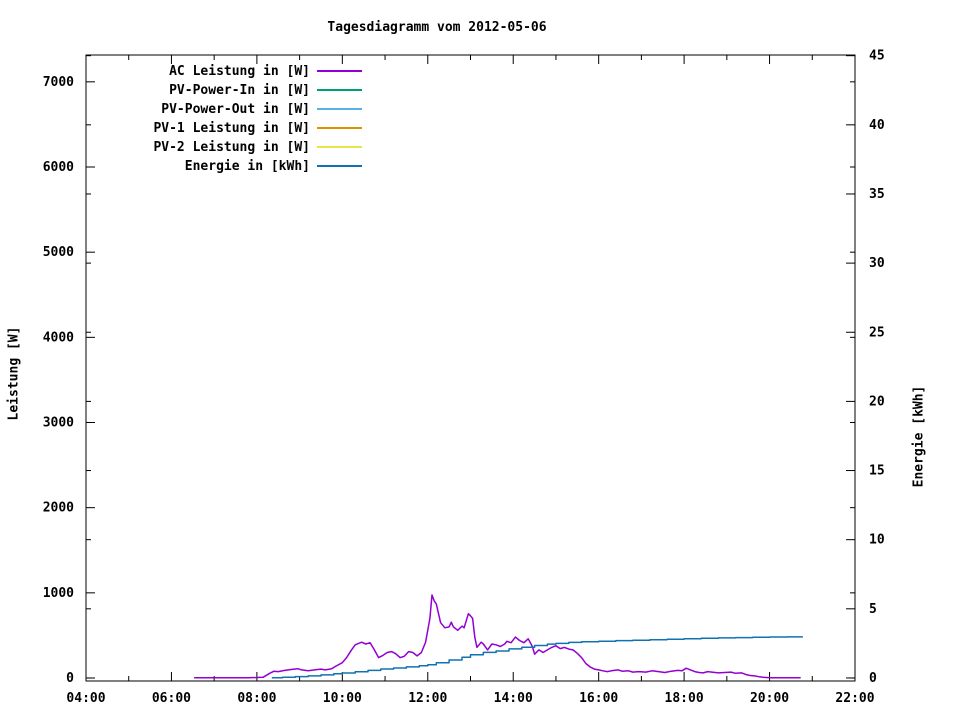 Image resolution: width=960 pixels, height=720 pixels. Describe the element at coordinates (877, 56) in the screenshot. I see `y2-tick-label: 45` at that location.